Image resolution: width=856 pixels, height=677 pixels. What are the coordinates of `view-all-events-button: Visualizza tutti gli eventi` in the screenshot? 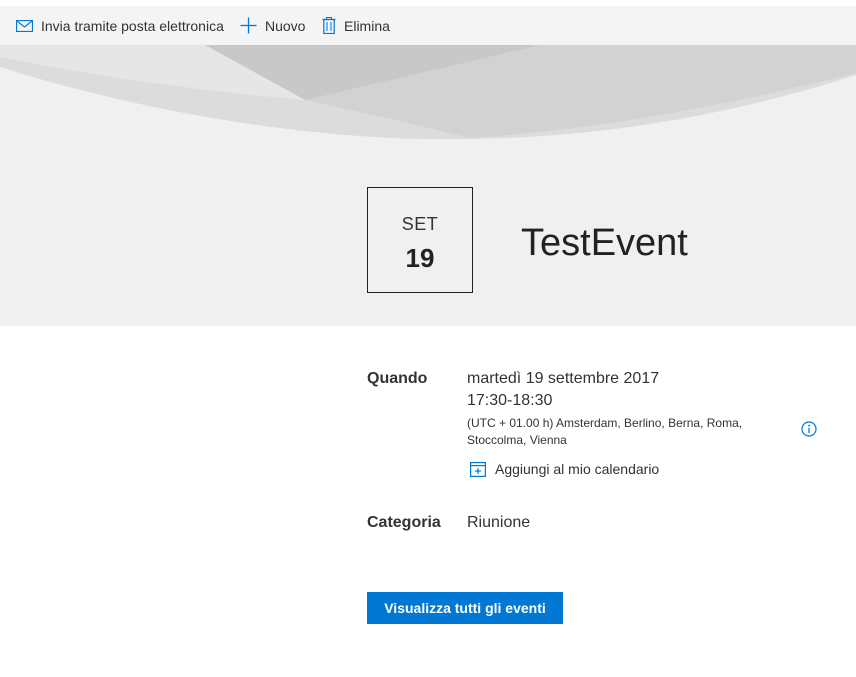 It's located at (465, 608).